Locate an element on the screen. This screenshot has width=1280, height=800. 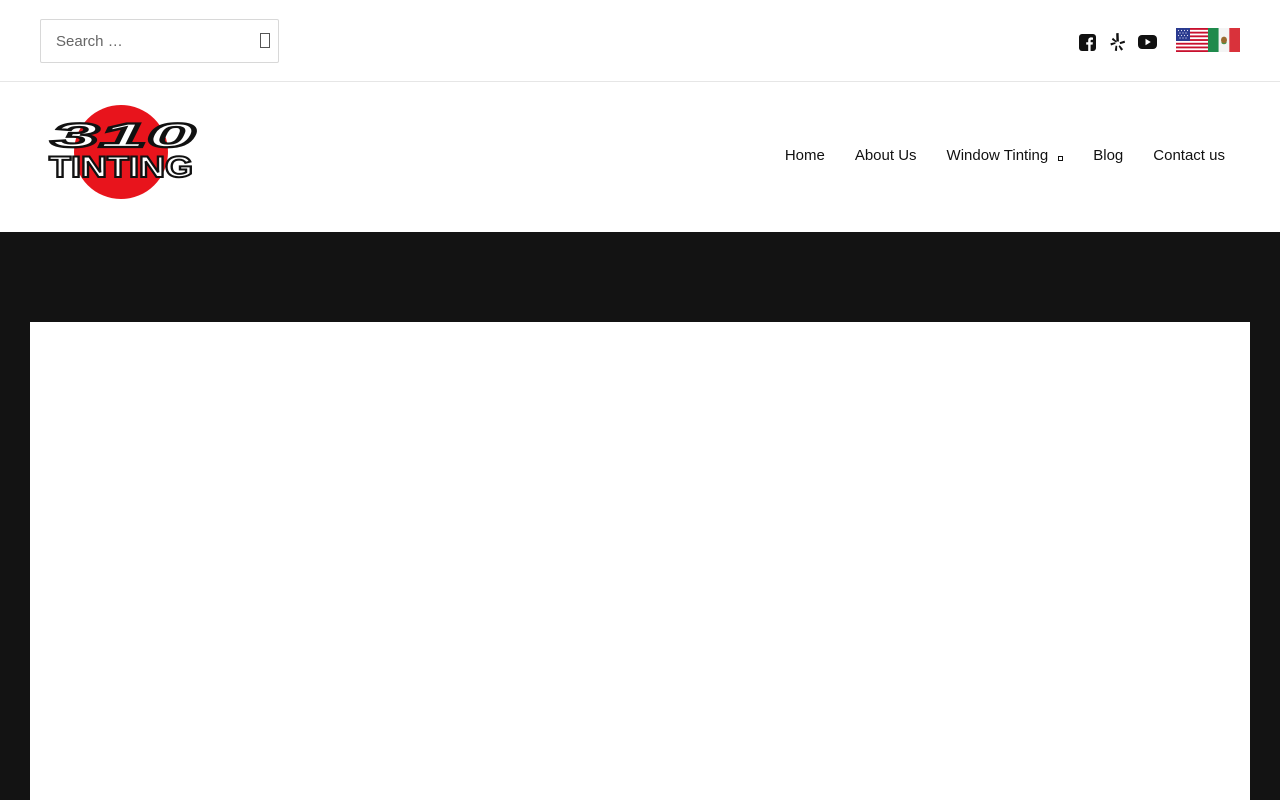
nav-contact-us: Contact us is located at coordinates (1189, 155).